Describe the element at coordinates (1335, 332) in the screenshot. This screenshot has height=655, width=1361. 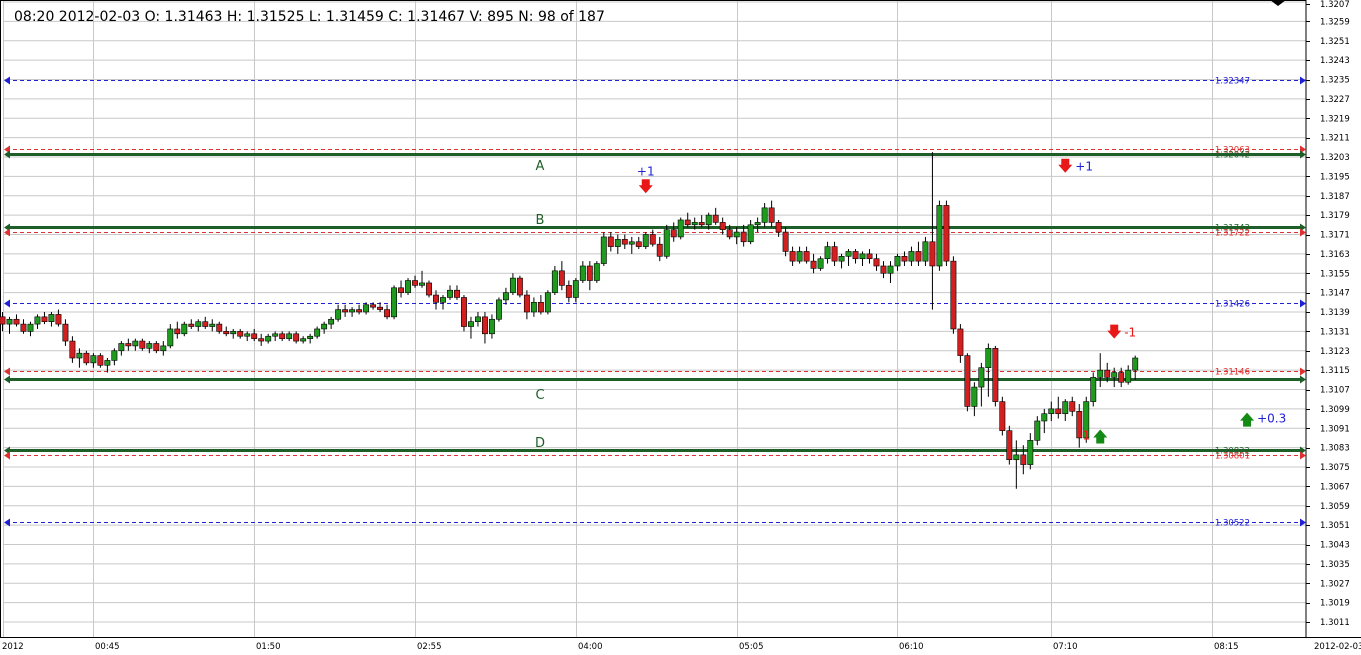
I see `price-tick-label: 1.3131` at that location.